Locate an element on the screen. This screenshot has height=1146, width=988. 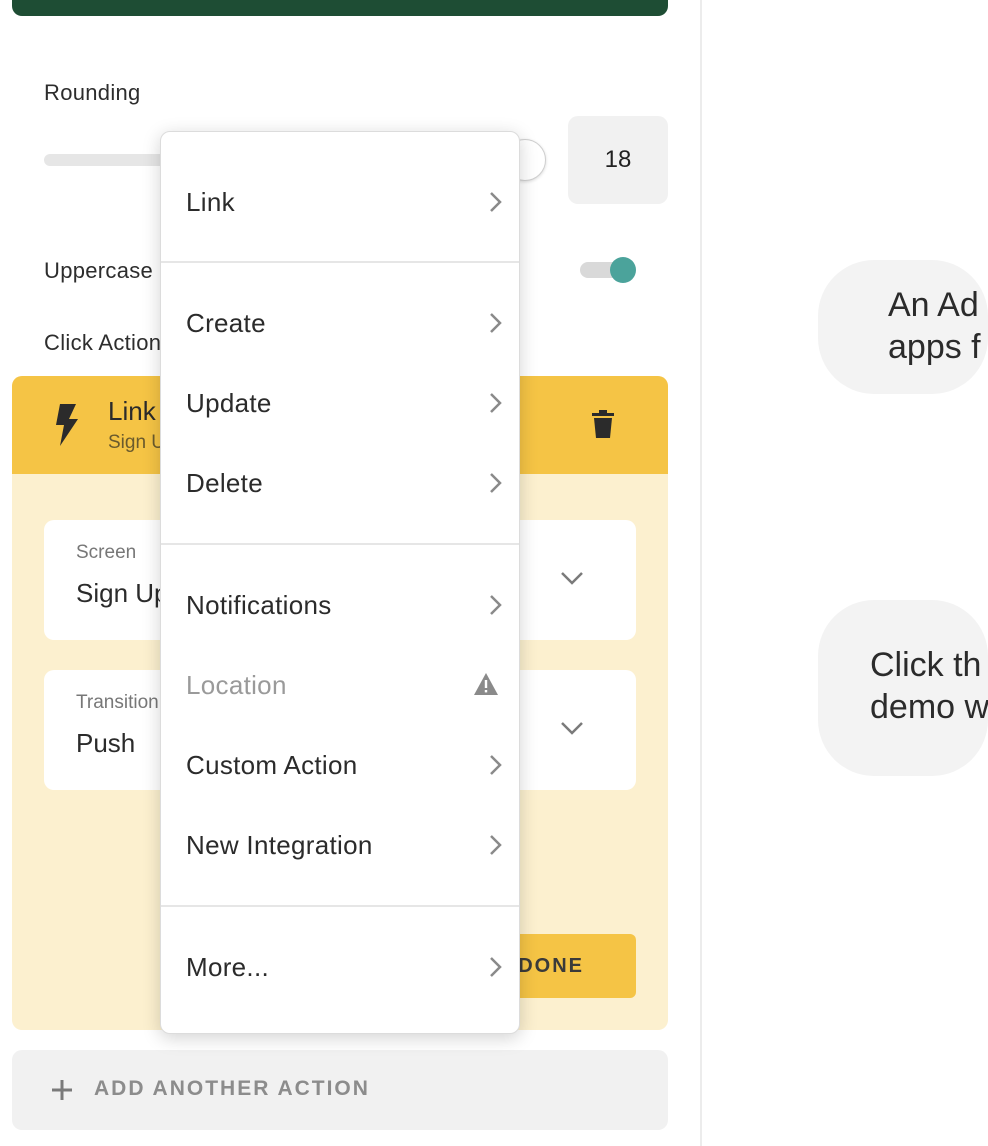
menu-item-notifications: Notifications is located at coordinates (340, 605).